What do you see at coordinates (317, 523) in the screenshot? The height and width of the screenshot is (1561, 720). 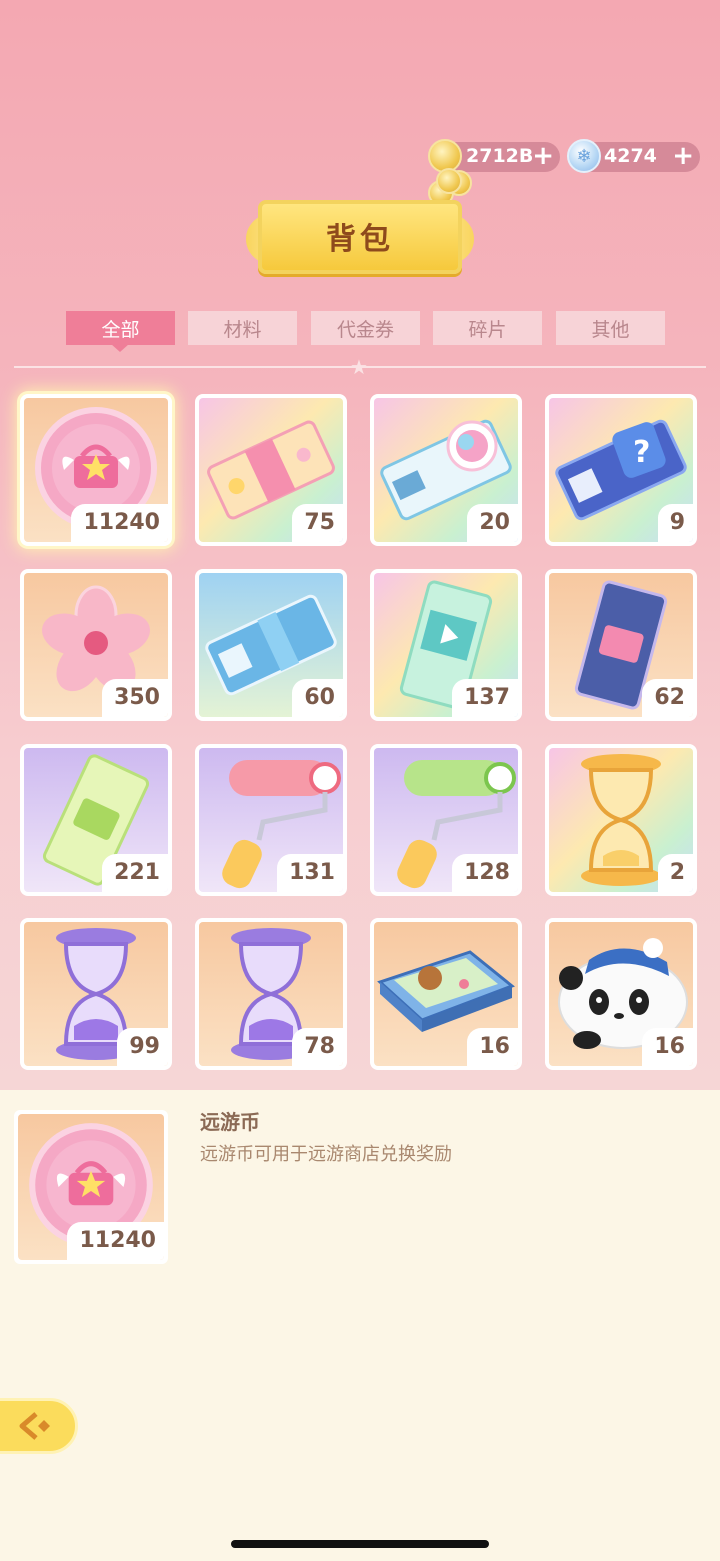 I see `item-count: 75` at bounding box center [317, 523].